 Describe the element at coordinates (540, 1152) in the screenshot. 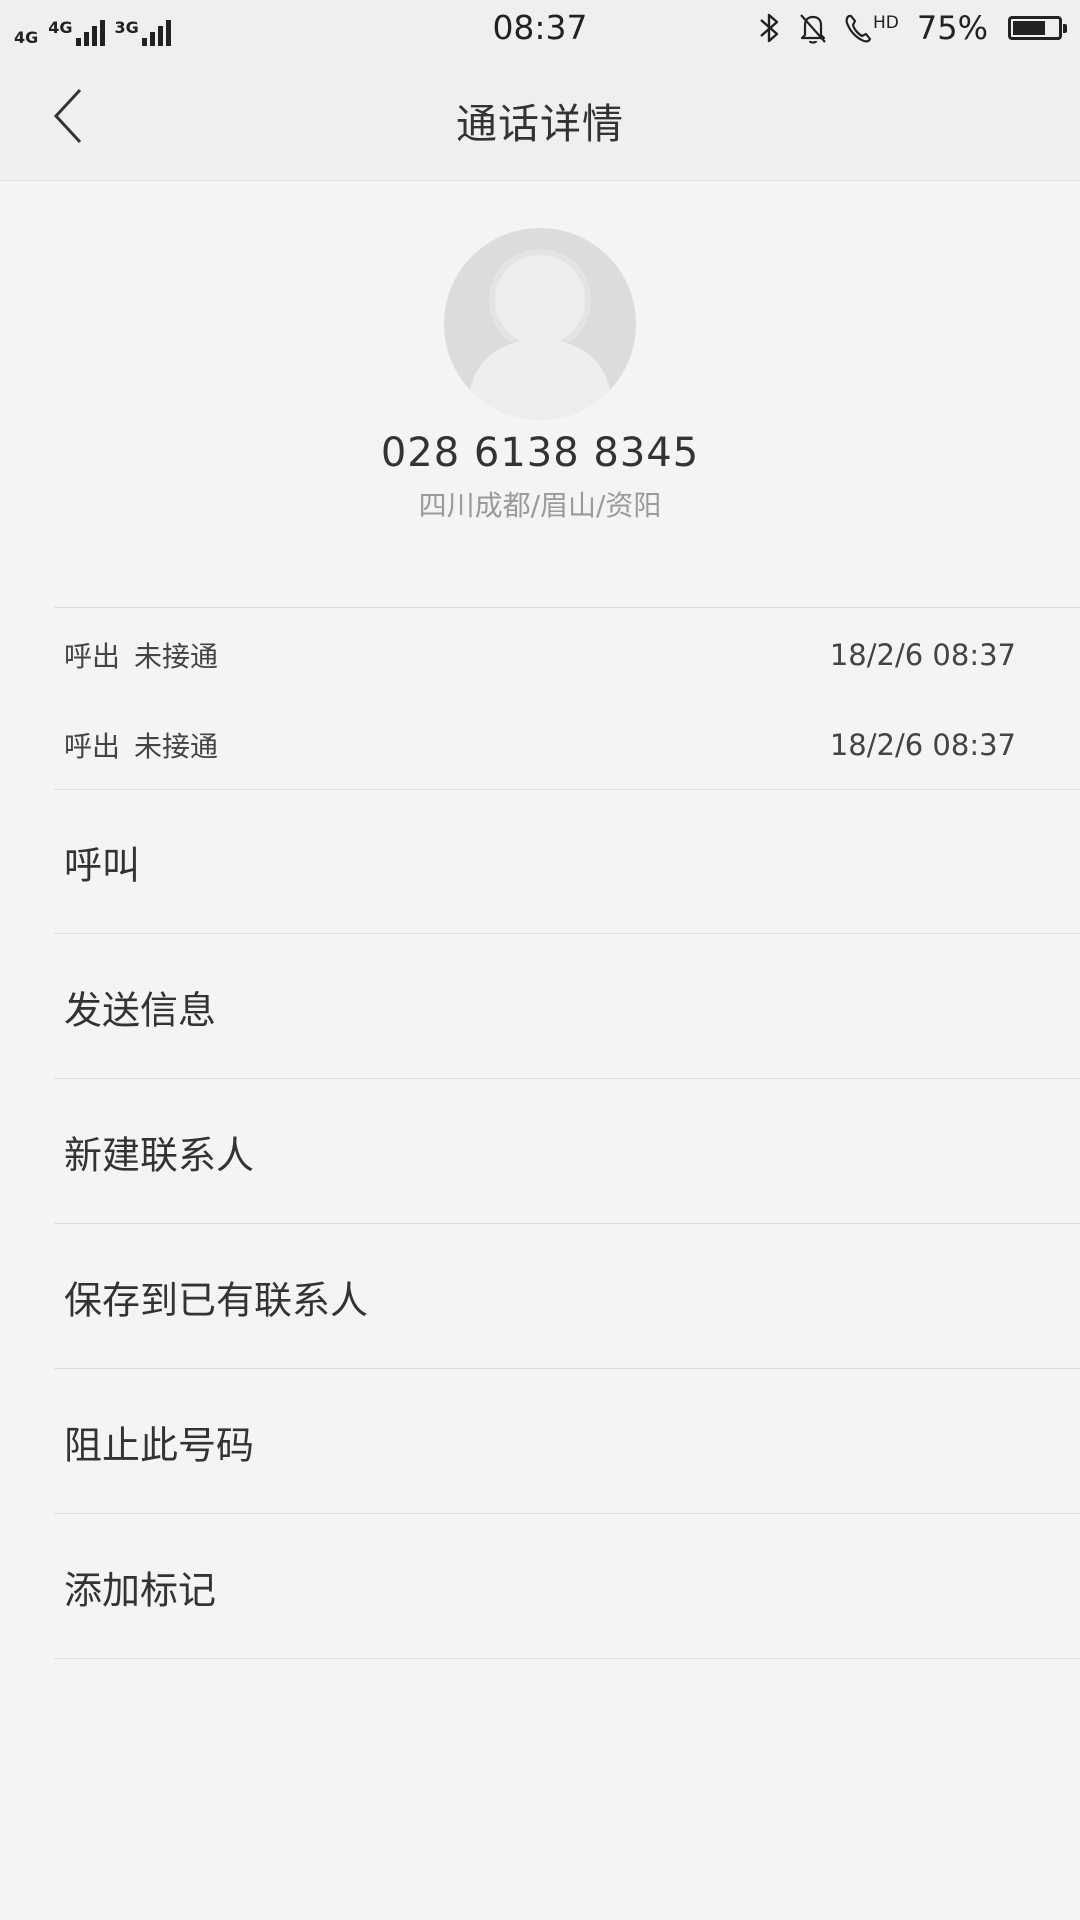

I see `new-contact-button: 新建联系人` at that location.